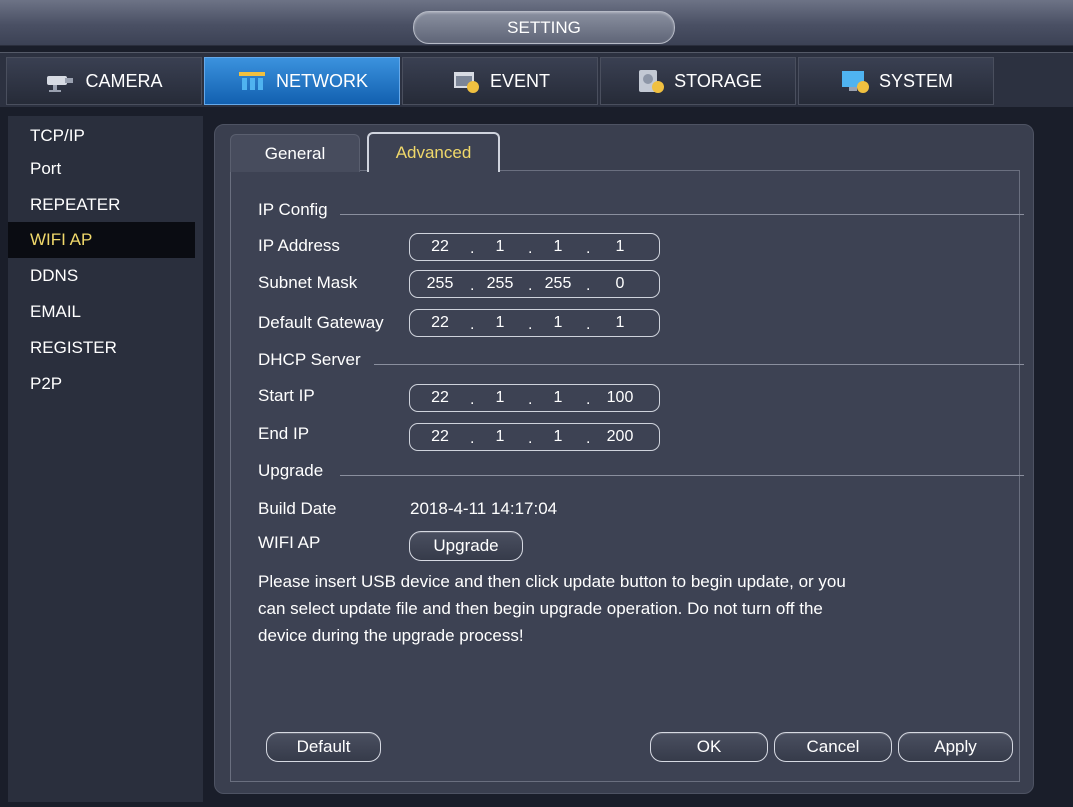 The width and height of the screenshot is (1073, 807). Describe the element at coordinates (433, 152) in the screenshot. I see `tab-advanced: Advanced` at that location.